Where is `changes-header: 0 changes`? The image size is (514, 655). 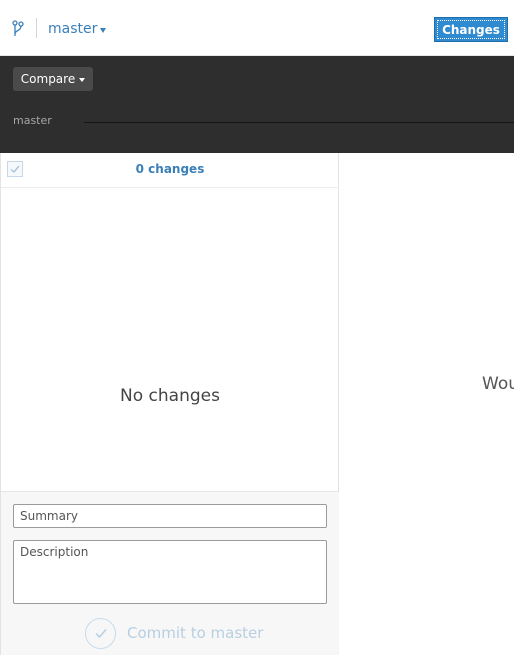 changes-header: 0 changes is located at coordinates (170, 170).